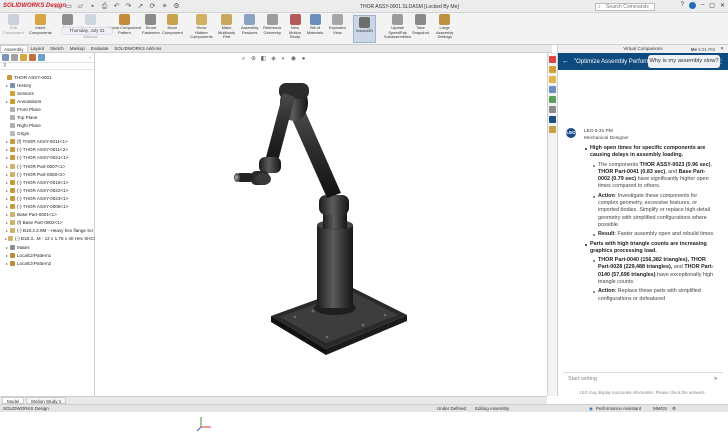 The width and height of the screenshot is (728, 434). Describe the element at coordinates (100, 48) in the screenshot. I see `tab-evaluate: Evaluate` at that location.